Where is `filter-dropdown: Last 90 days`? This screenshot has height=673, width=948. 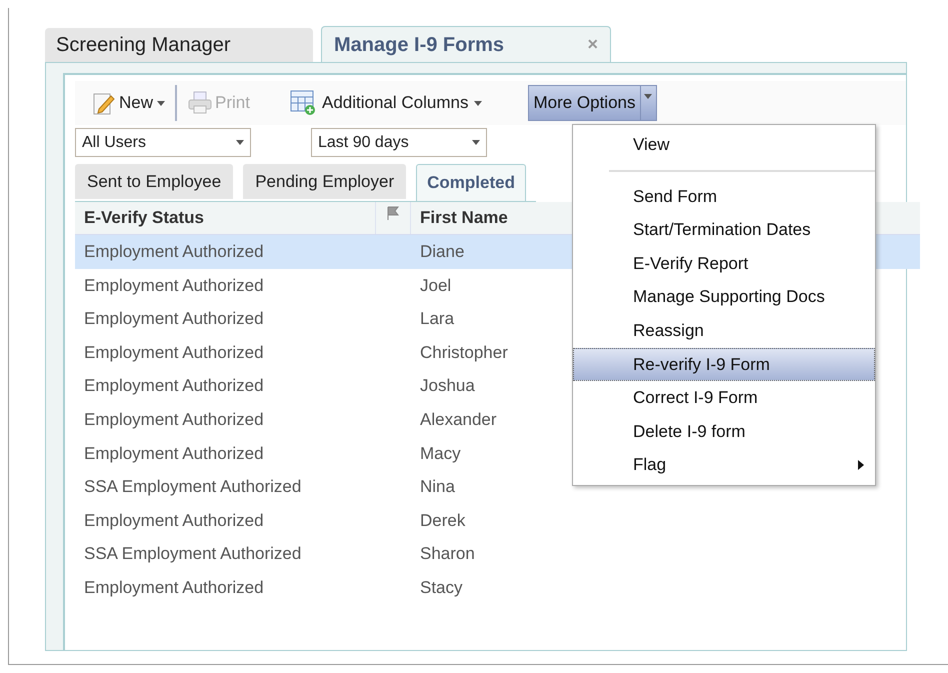 filter-dropdown: Last 90 days is located at coordinates (399, 142).